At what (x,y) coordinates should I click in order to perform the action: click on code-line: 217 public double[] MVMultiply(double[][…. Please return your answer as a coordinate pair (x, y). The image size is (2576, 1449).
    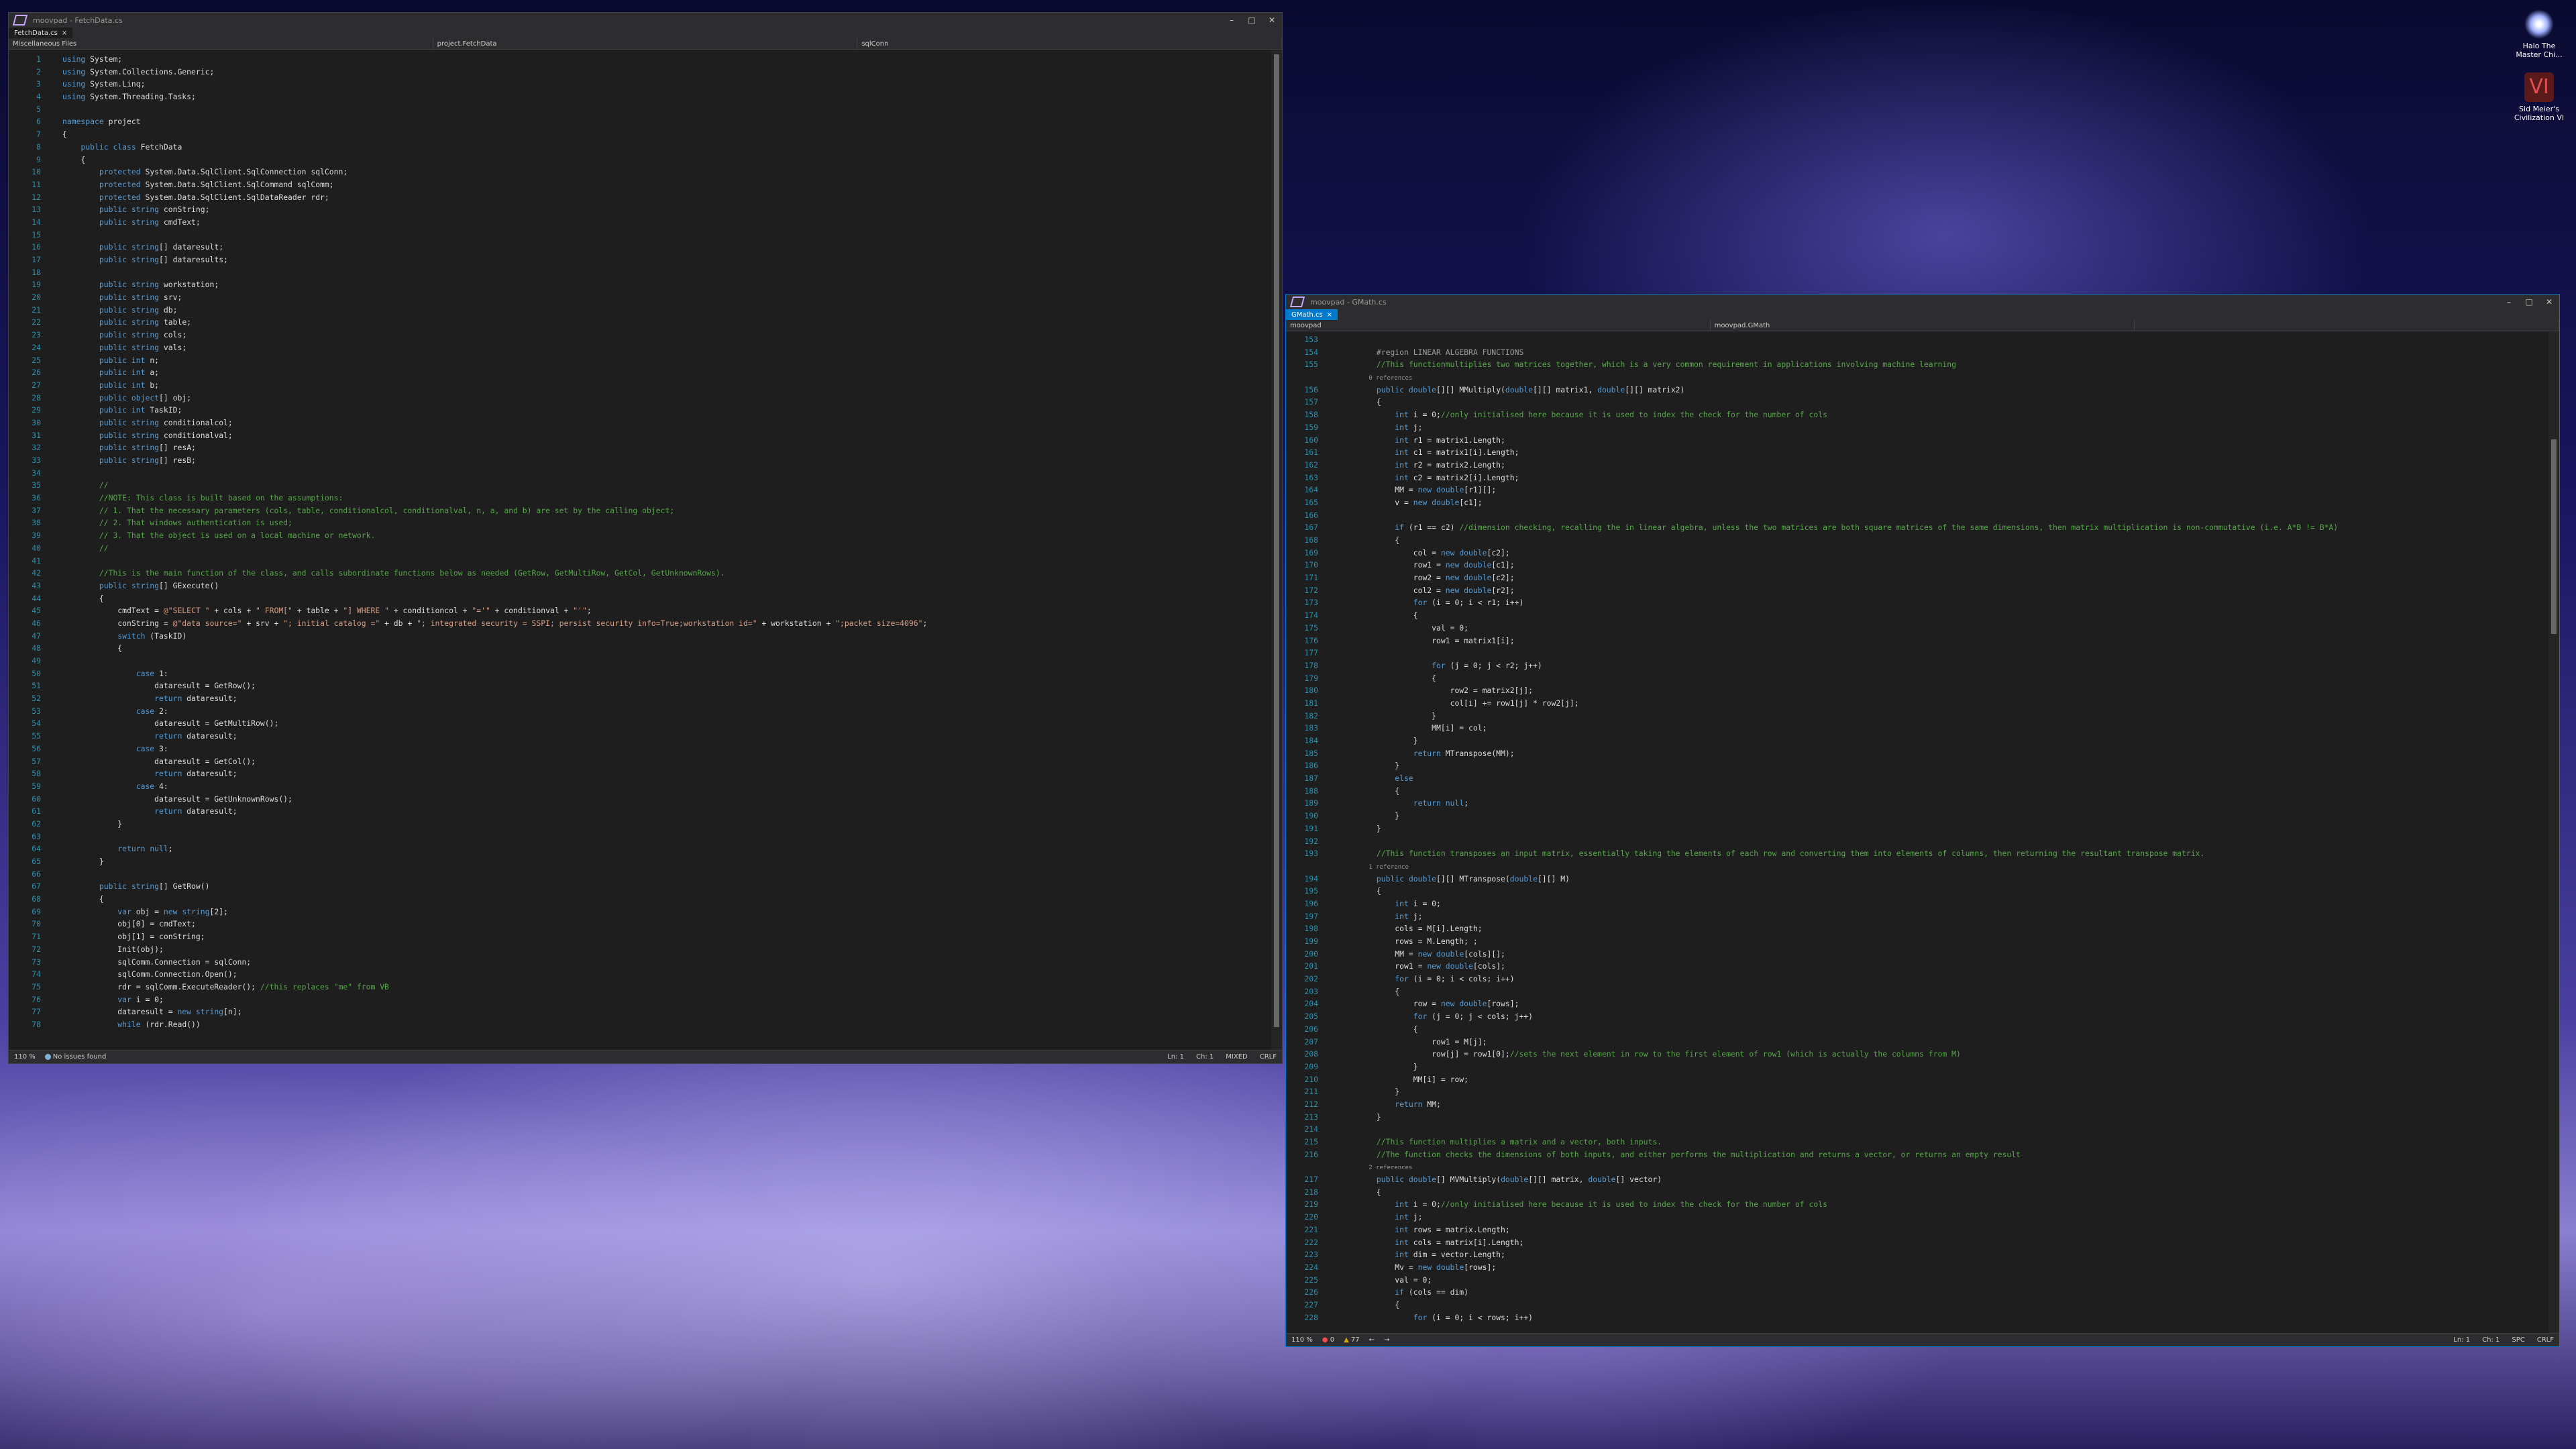
    Looking at the image, I should click on (1917, 1179).